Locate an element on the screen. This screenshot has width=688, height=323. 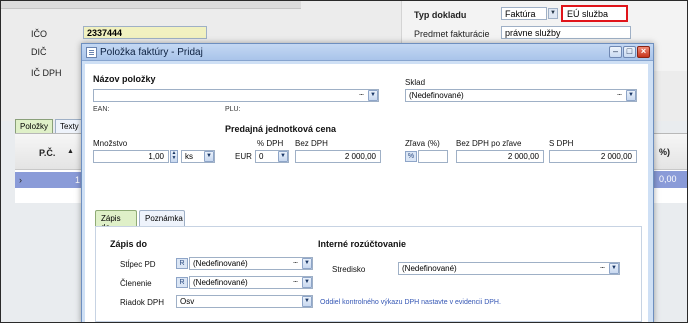
mnozstvo-input: 1,00 is located at coordinates (131, 156).